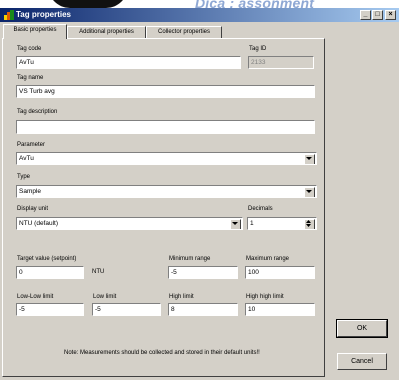 Image resolution: width=399 pixels, height=380 pixels. What do you see at coordinates (282, 223) in the screenshot?
I see `decimals-spinner: 1` at bounding box center [282, 223].